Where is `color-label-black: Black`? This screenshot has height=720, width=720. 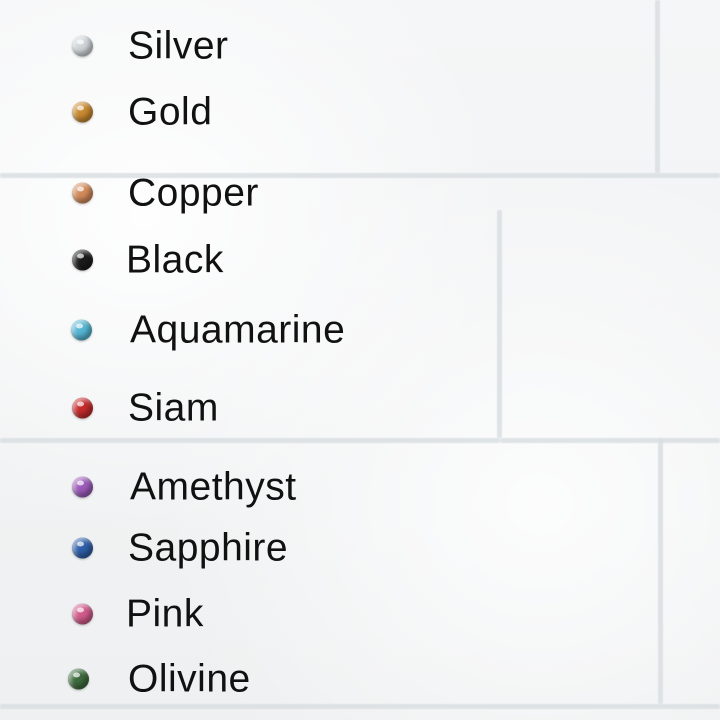 color-label-black: Black is located at coordinates (175, 260).